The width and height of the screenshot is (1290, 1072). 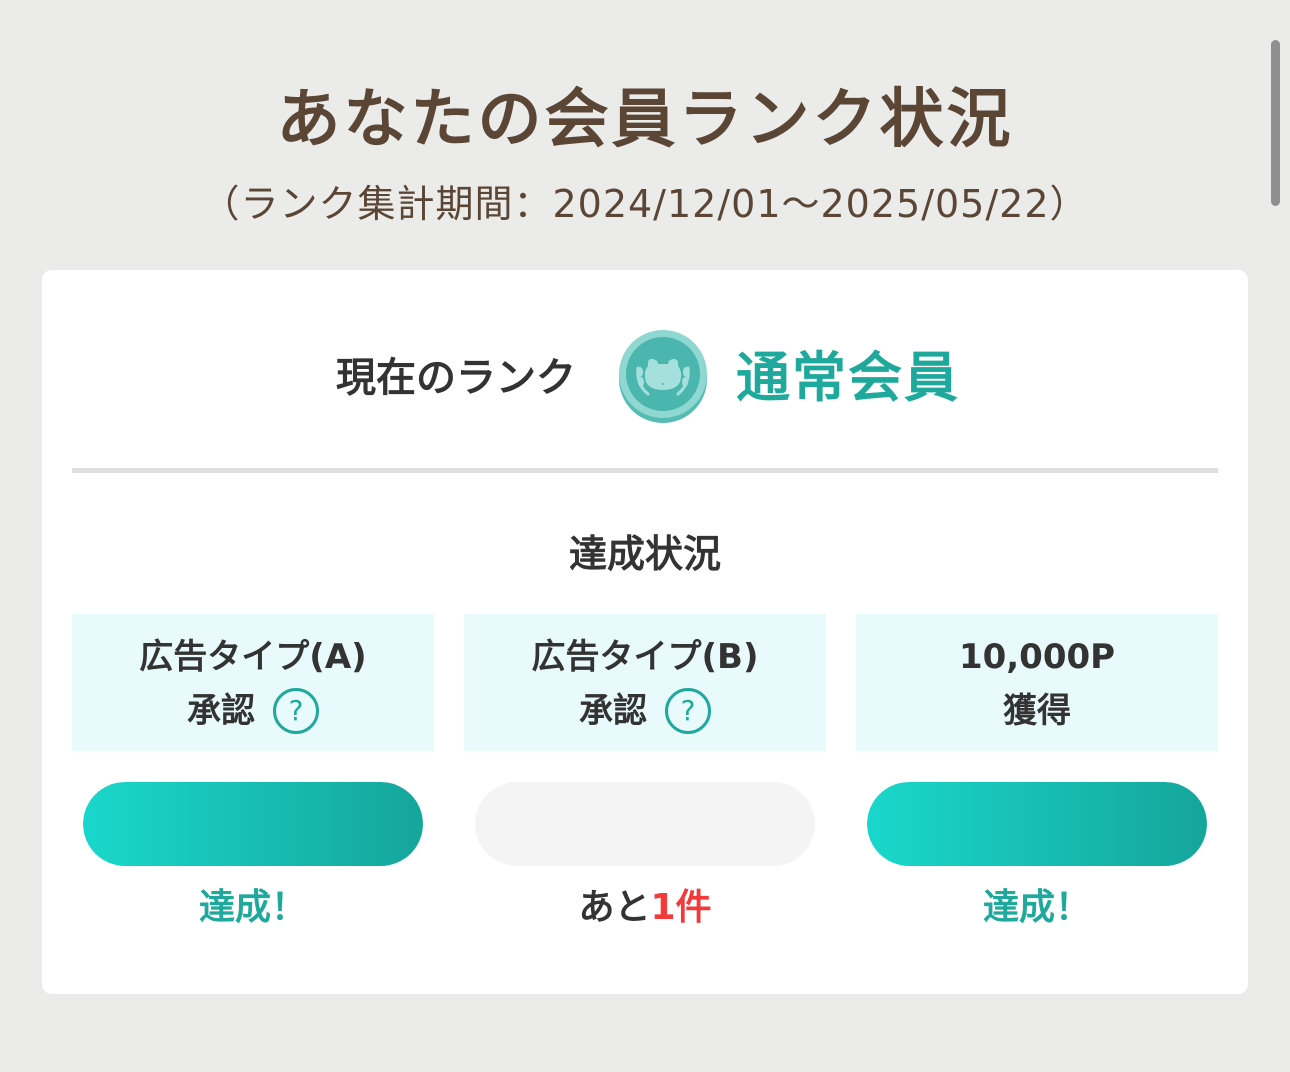 I want to click on hippo-medal-icon, so click(x=663, y=376).